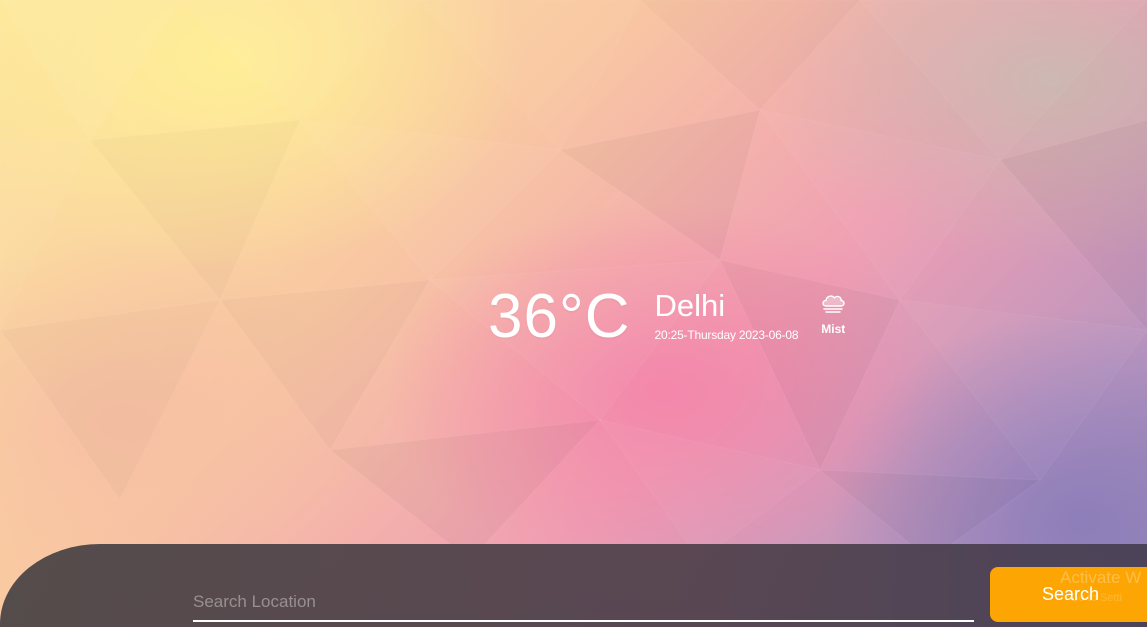 The image size is (1147, 627). I want to click on search-input, so click(583, 598).